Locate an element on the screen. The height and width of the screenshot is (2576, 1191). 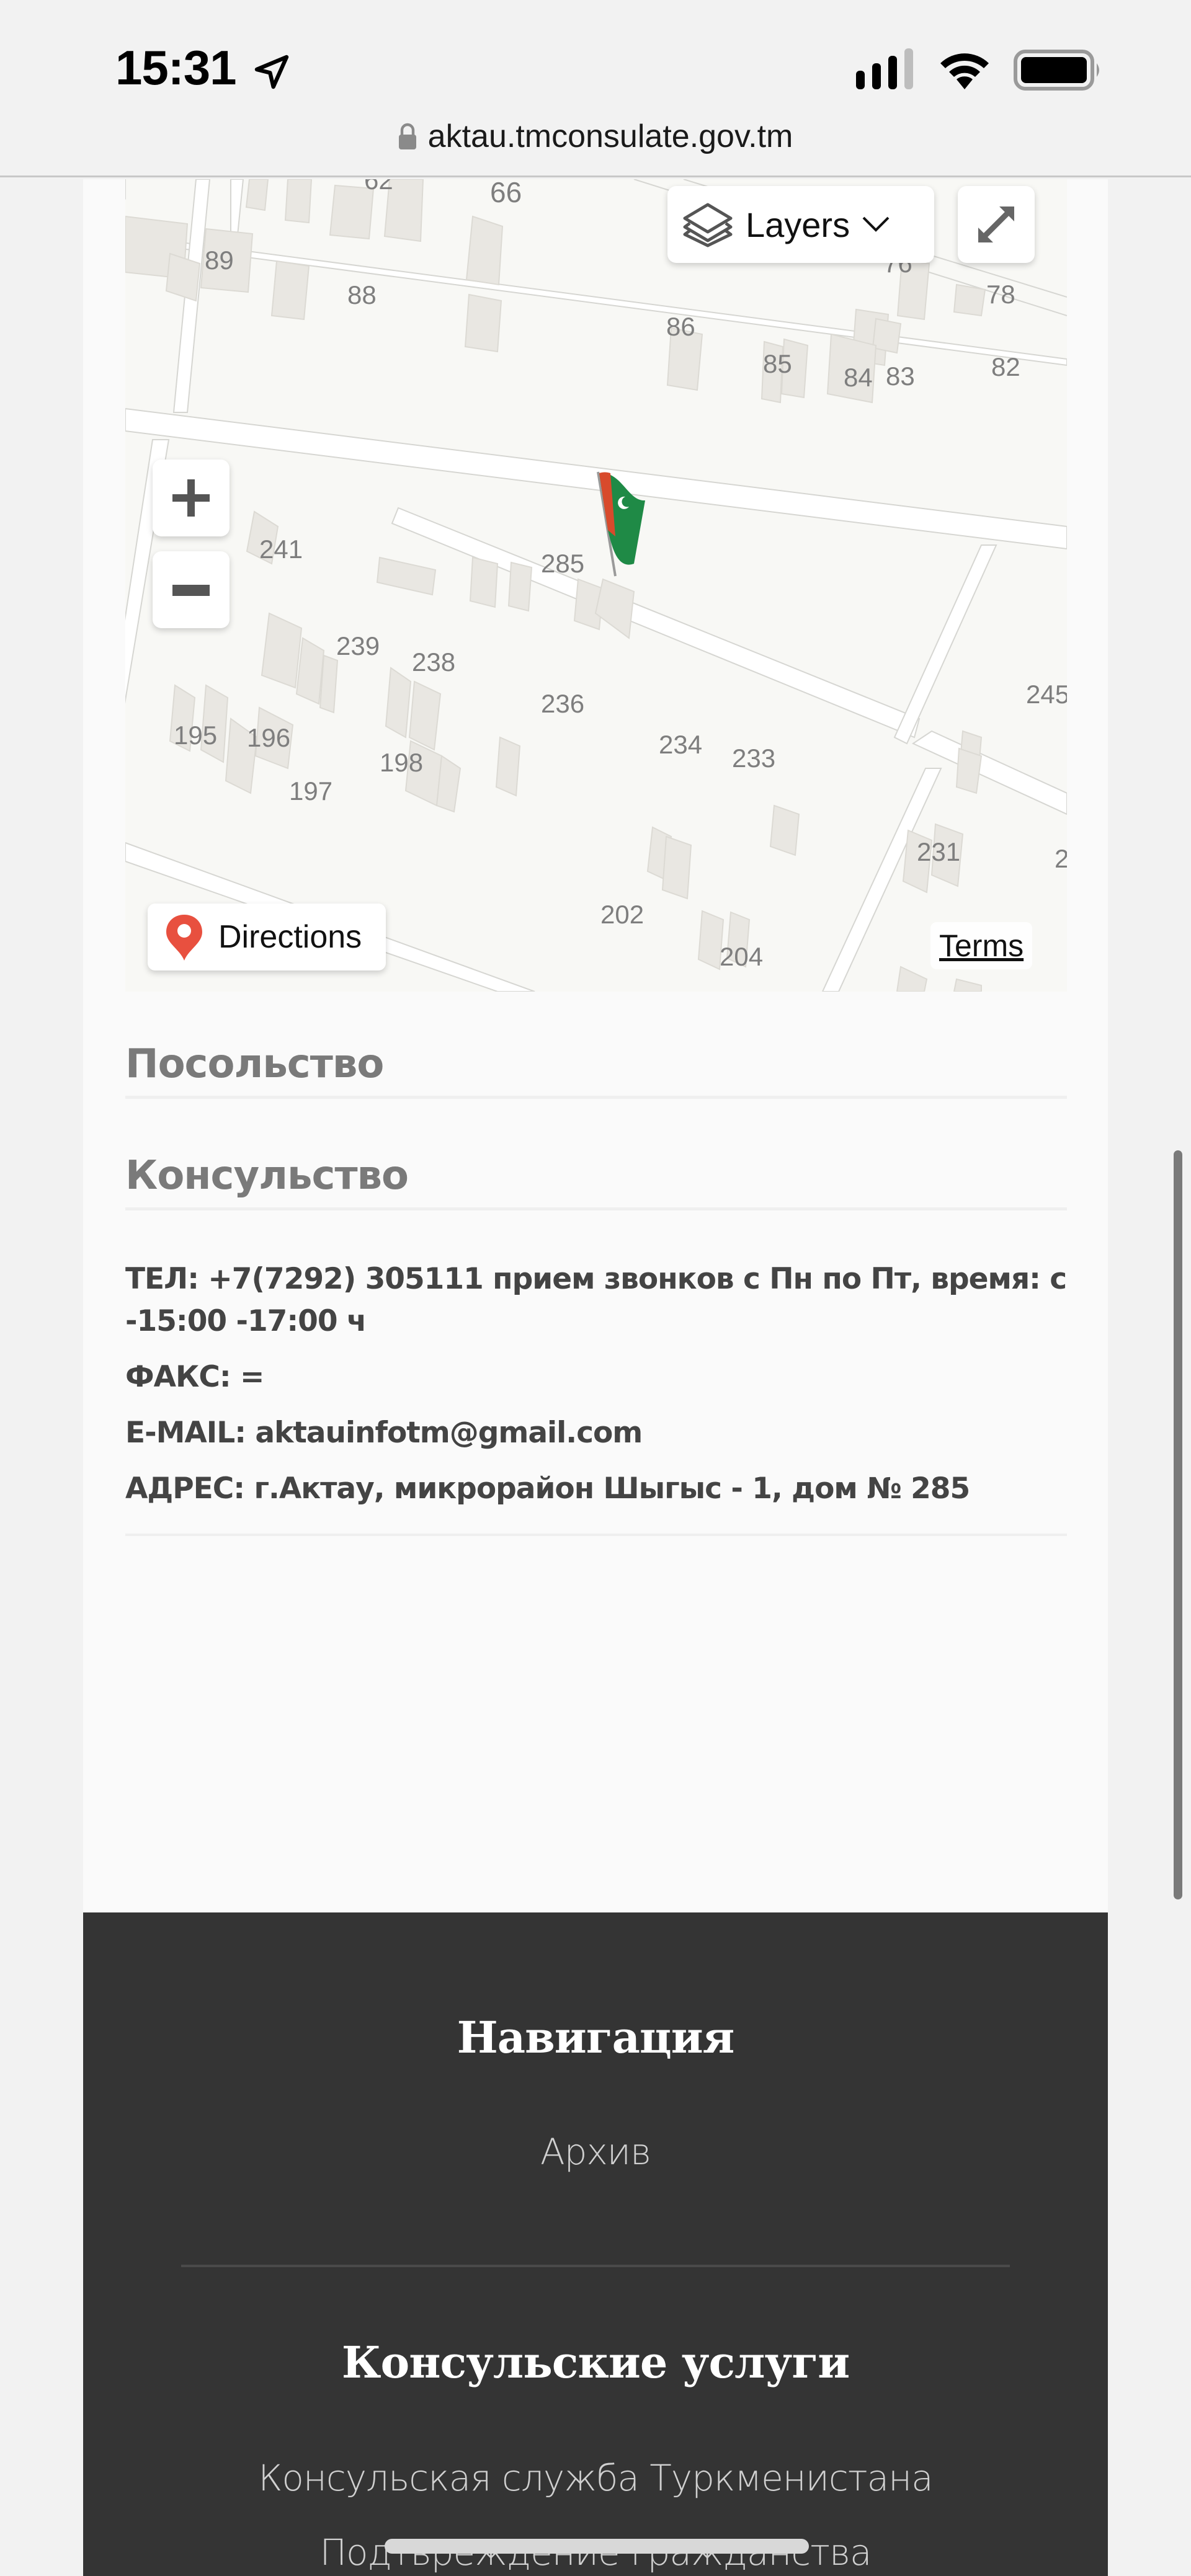
house-number: 239 is located at coordinates (358, 645).